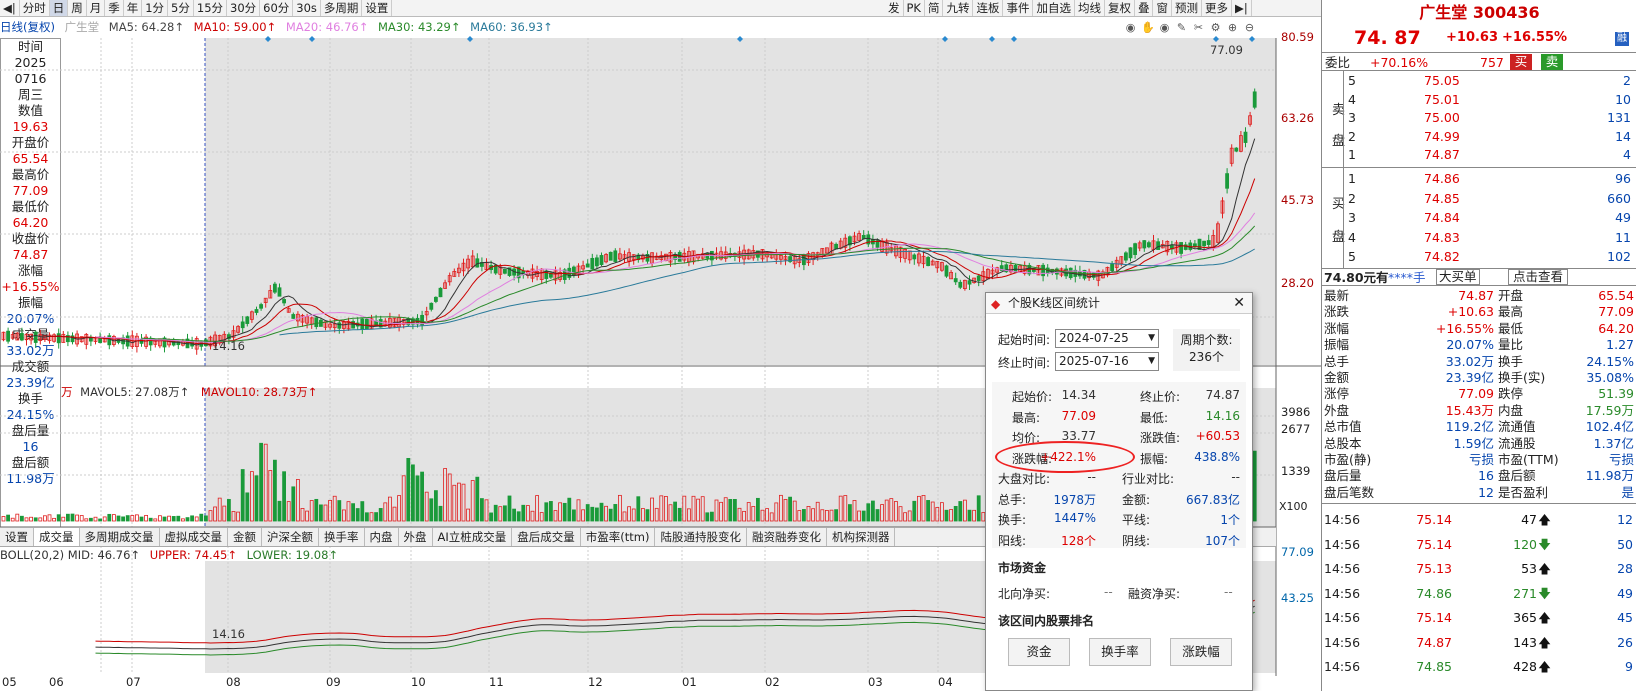 This screenshot has width=1636, height=691. I want to click on tool-button-10: 窗, so click(1162, 8).